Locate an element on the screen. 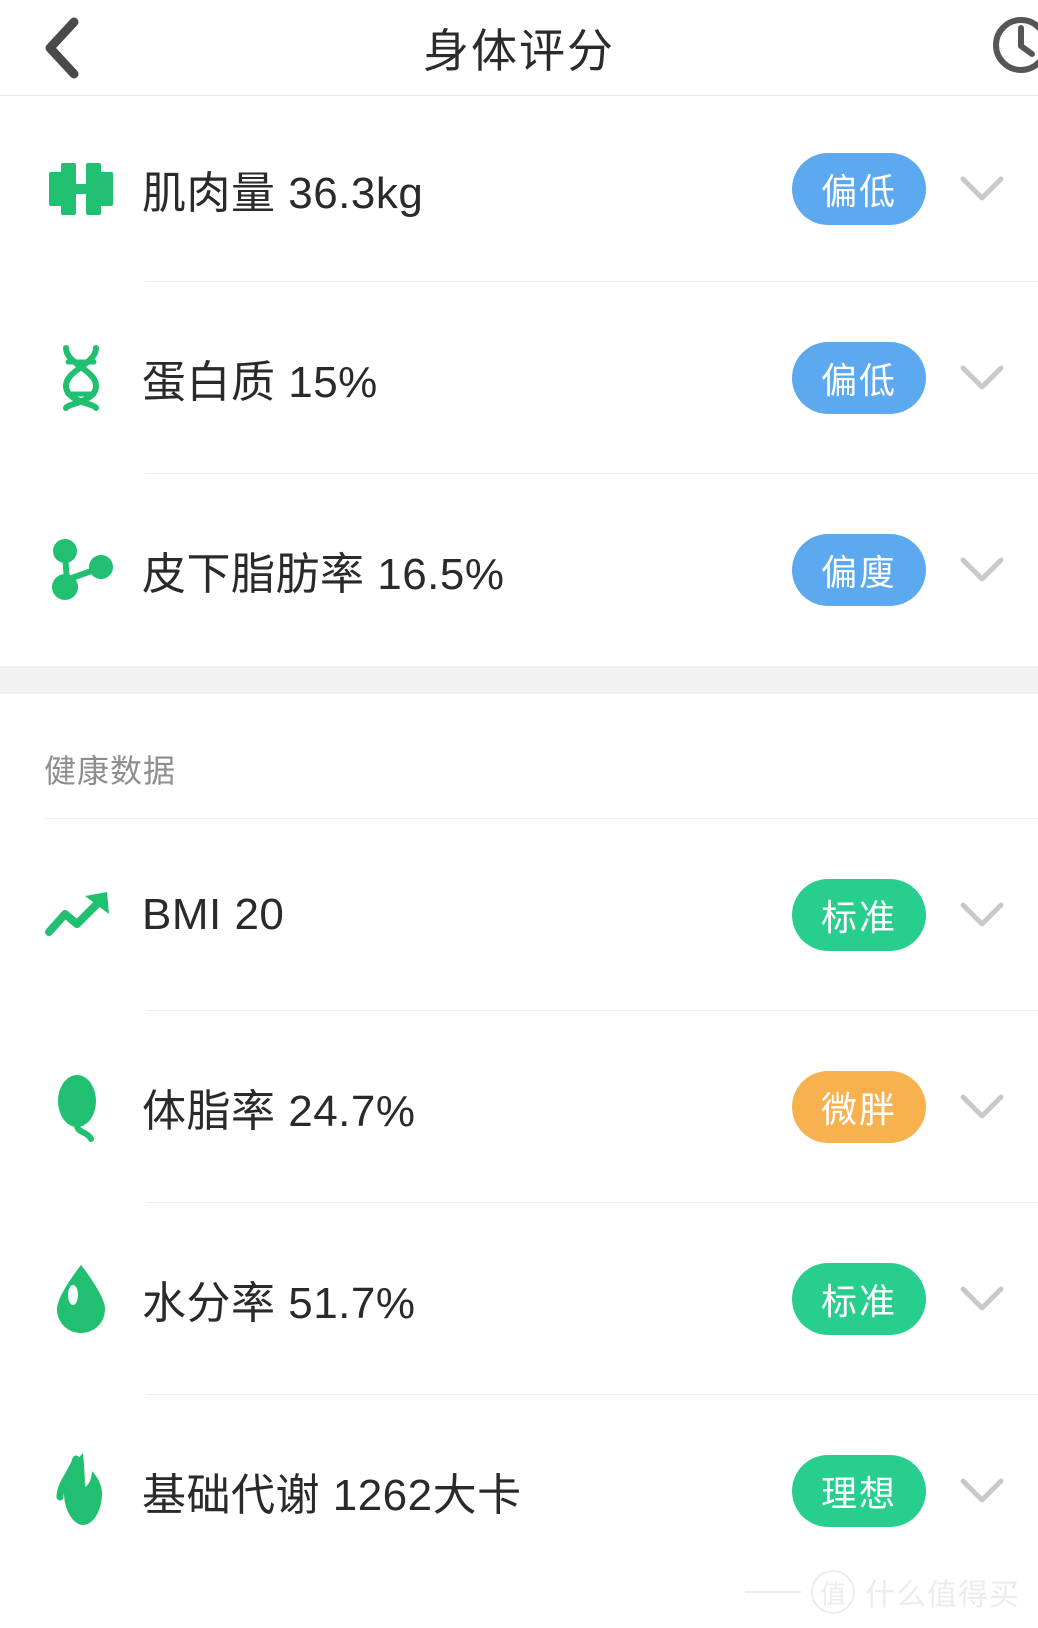  clock-icon is located at coordinates (1014, 47).